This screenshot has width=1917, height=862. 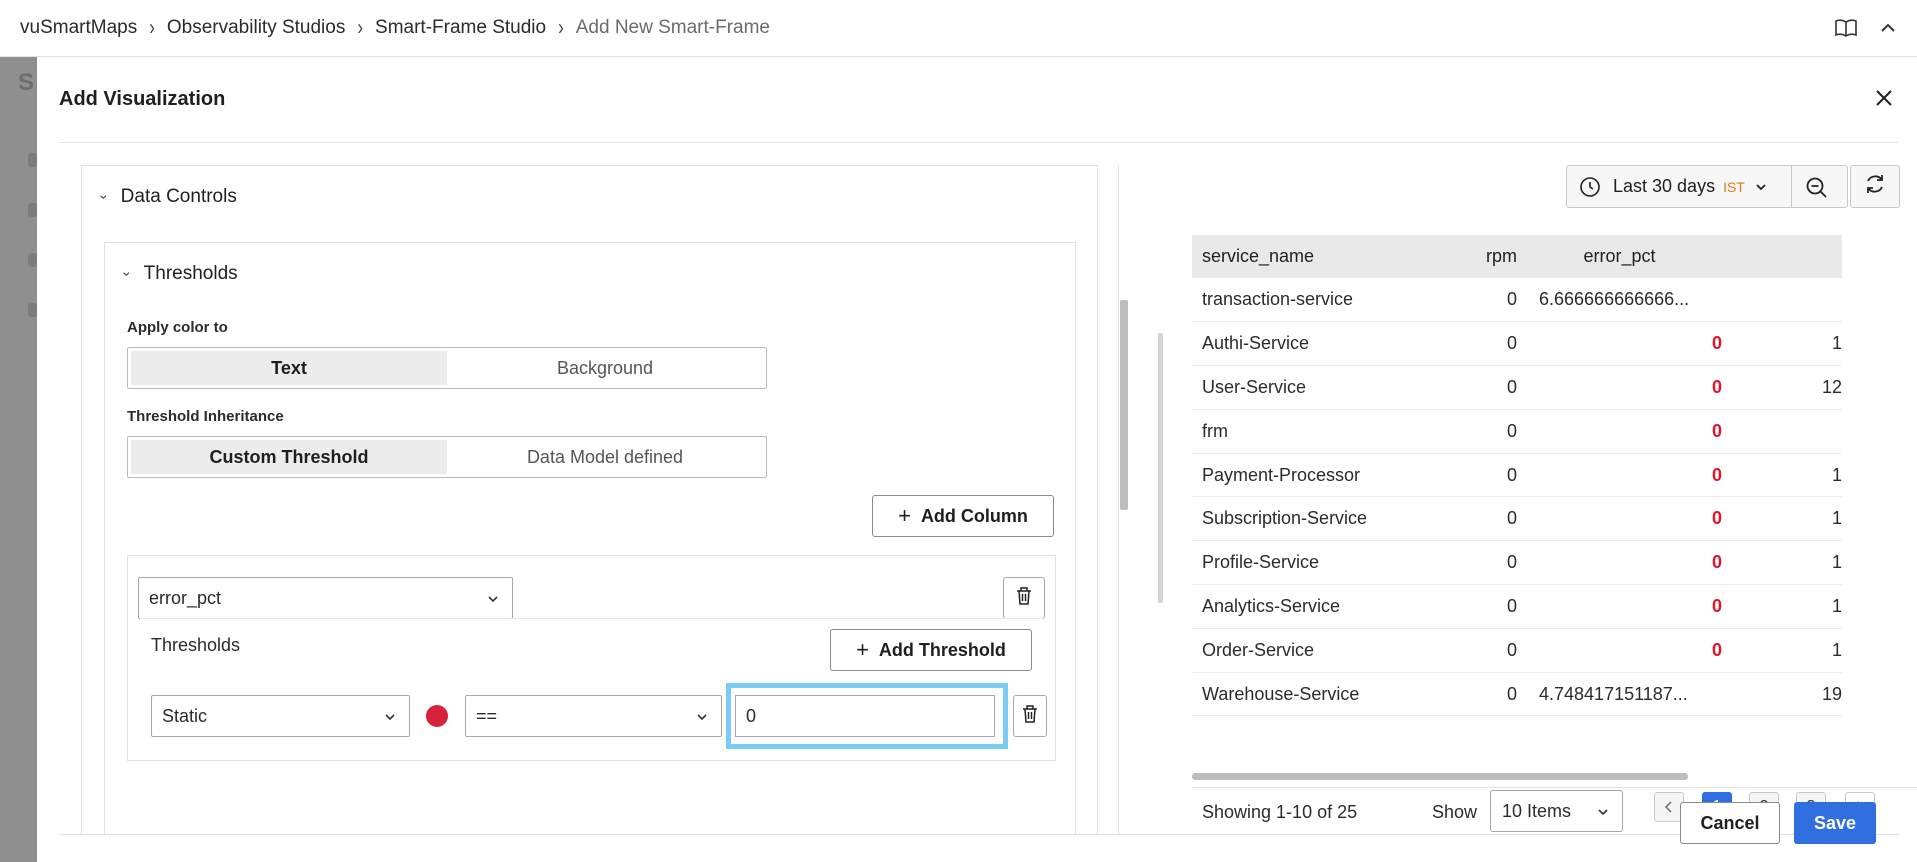 I want to click on cell-extra: 12, so click(x=1782, y=387).